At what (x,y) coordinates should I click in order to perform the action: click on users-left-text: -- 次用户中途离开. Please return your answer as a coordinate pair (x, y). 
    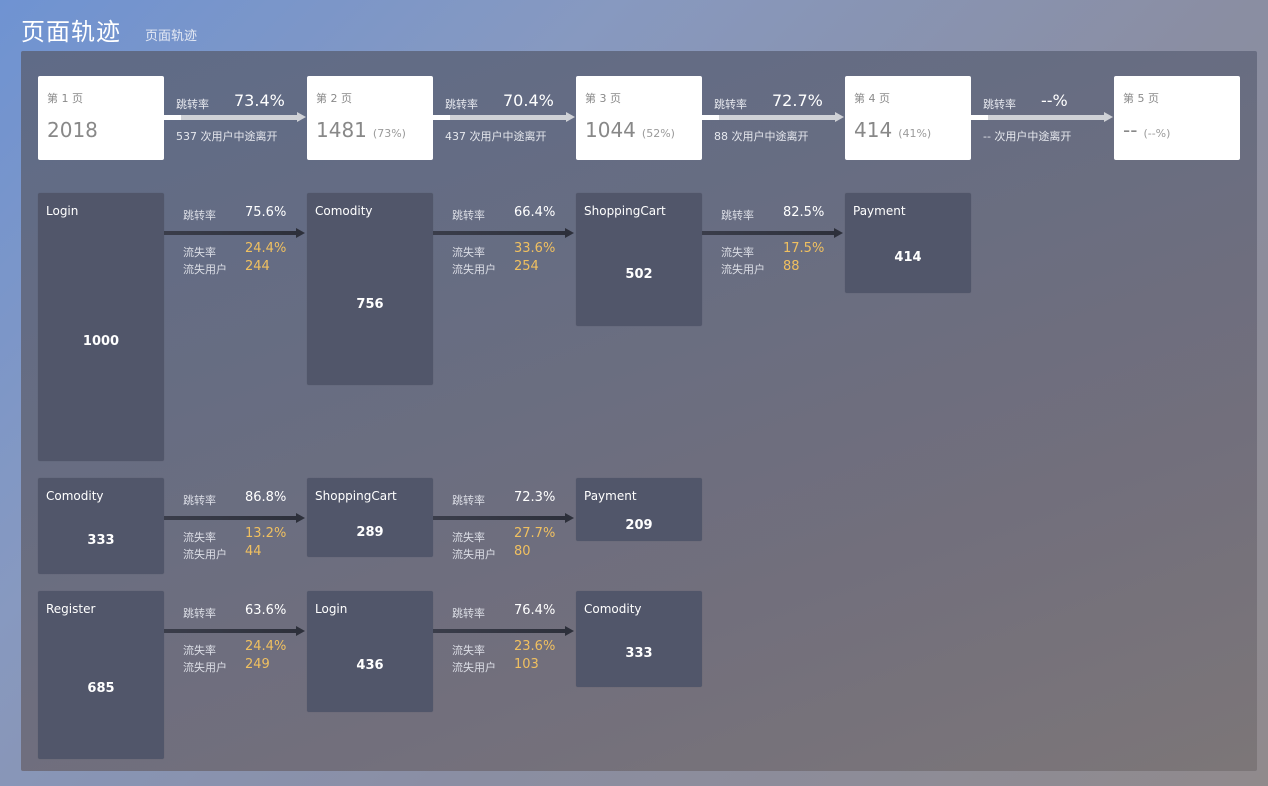
    Looking at the image, I should click on (1027, 136).